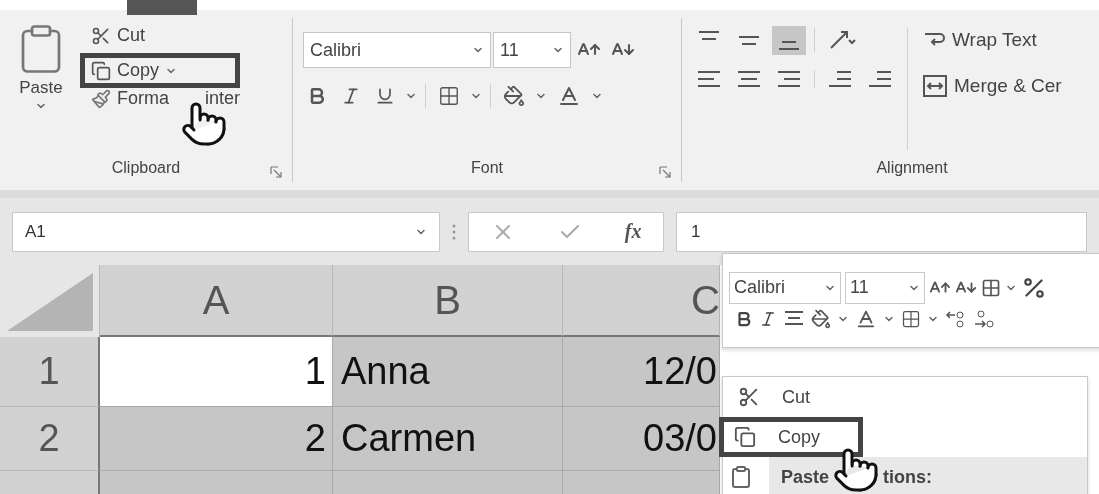 The width and height of the screenshot is (1099, 494). What do you see at coordinates (984, 318) in the screenshot?
I see `increase-decimal-icon` at bounding box center [984, 318].